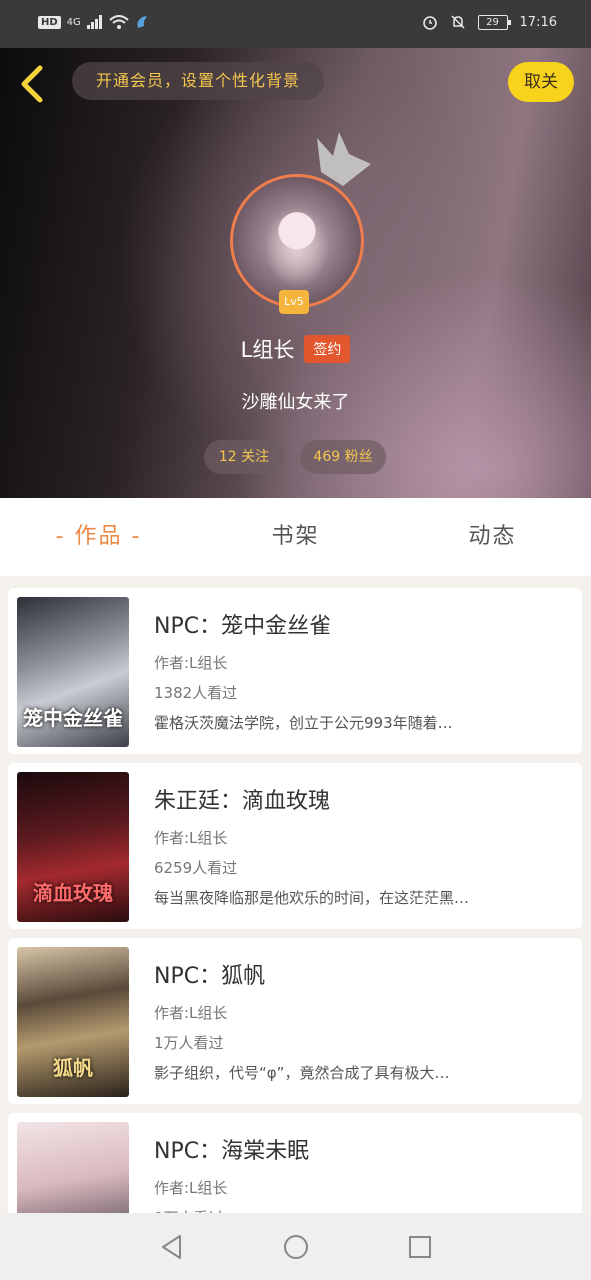 The height and width of the screenshot is (1280, 591). I want to click on user-bio: 沙雕仙女来了, so click(295, 402).